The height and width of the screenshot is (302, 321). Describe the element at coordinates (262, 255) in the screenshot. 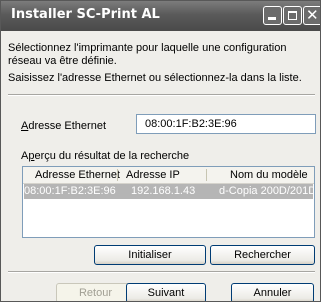

I see `search-button: Rechercher` at that location.